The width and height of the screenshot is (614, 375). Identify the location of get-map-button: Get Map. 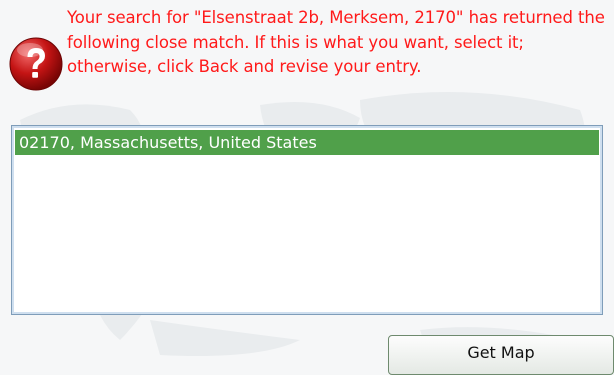
(501, 355).